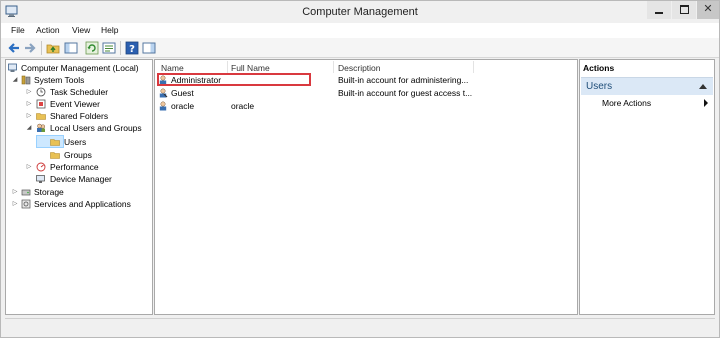 This screenshot has height=338, width=720. What do you see at coordinates (234, 79) in the screenshot?
I see `administrator-highlight-box` at bounding box center [234, 79].